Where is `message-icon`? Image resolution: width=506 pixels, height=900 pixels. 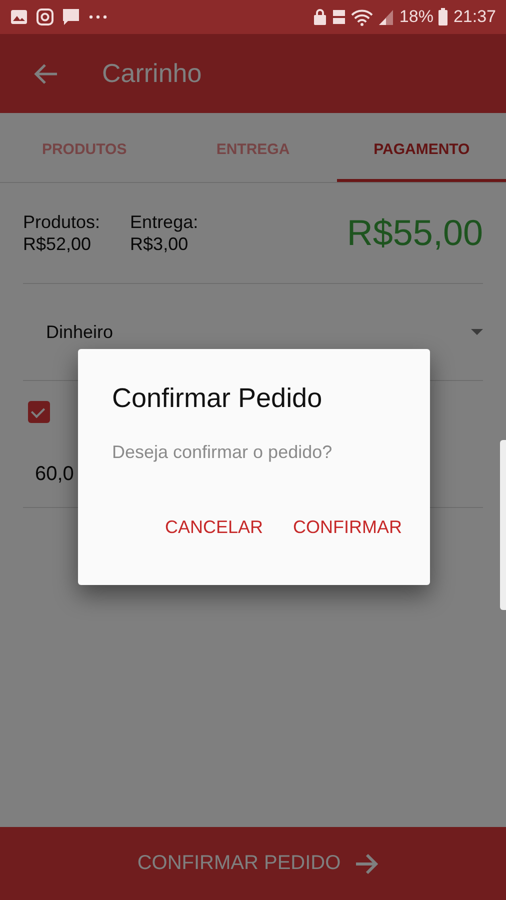 message-icon is located at coordinates (71, 17).